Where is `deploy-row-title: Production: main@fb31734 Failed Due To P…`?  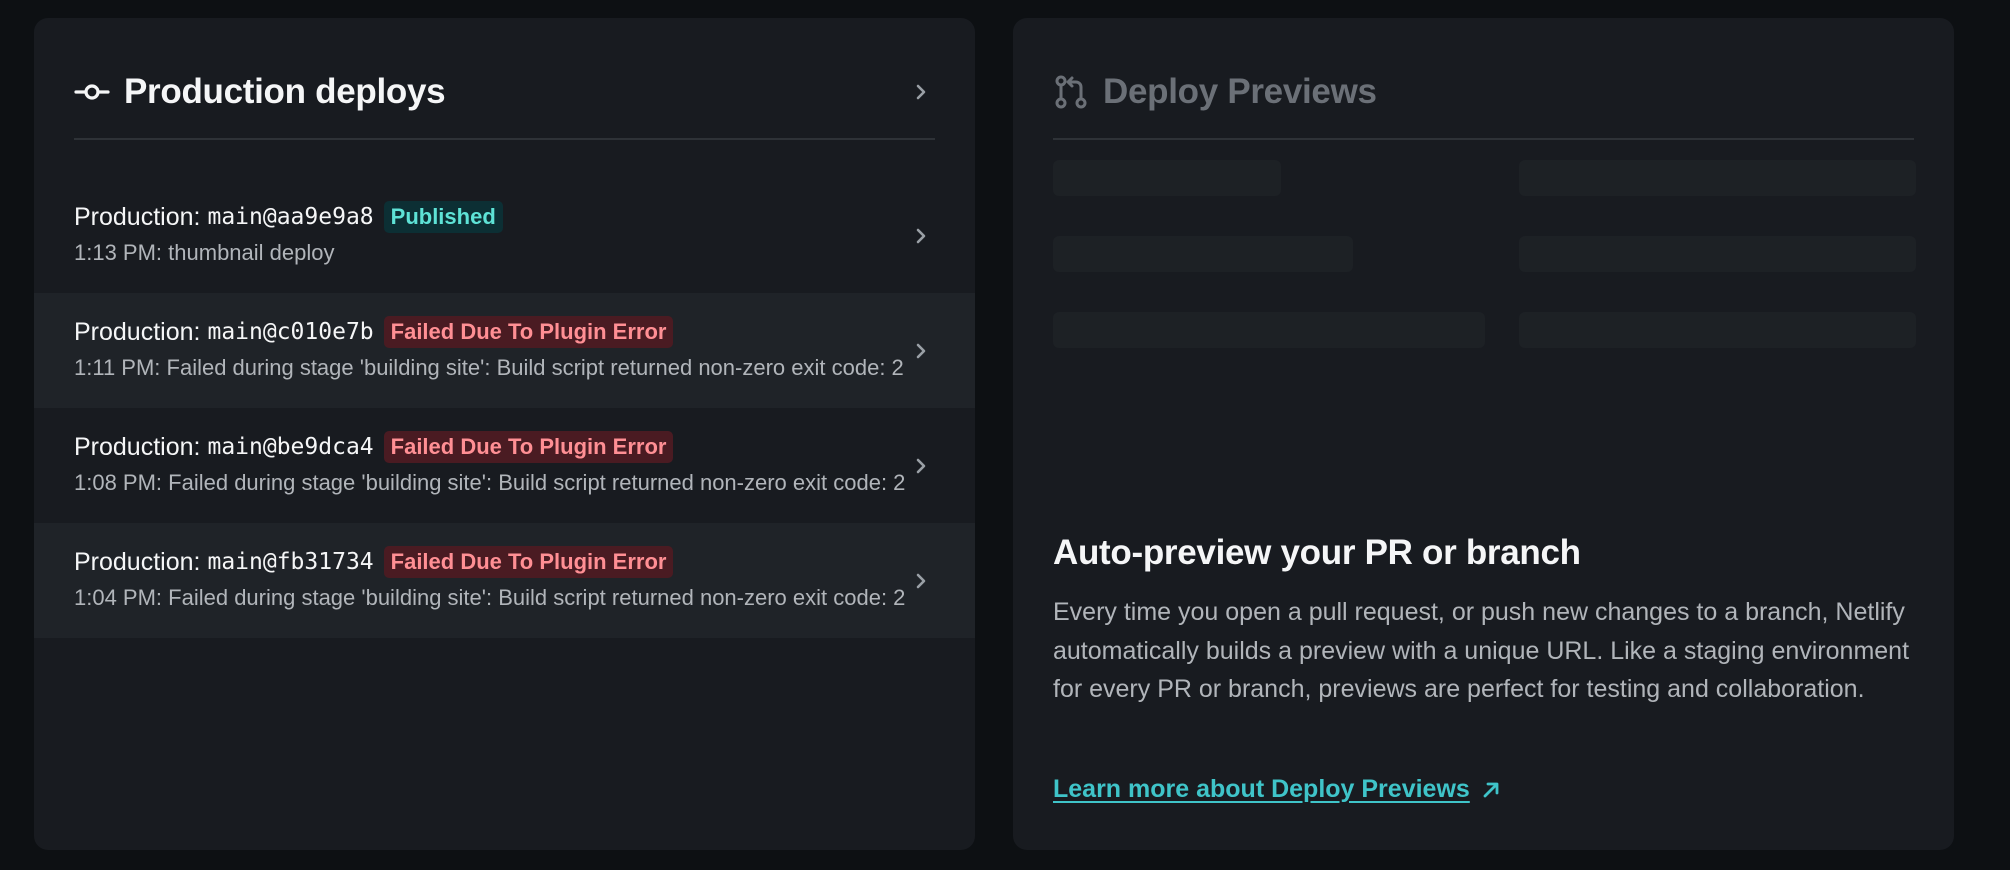 deploy-row-title: Production: main@fb31734 Failed Due To P… is located at coordinates (374, 562).